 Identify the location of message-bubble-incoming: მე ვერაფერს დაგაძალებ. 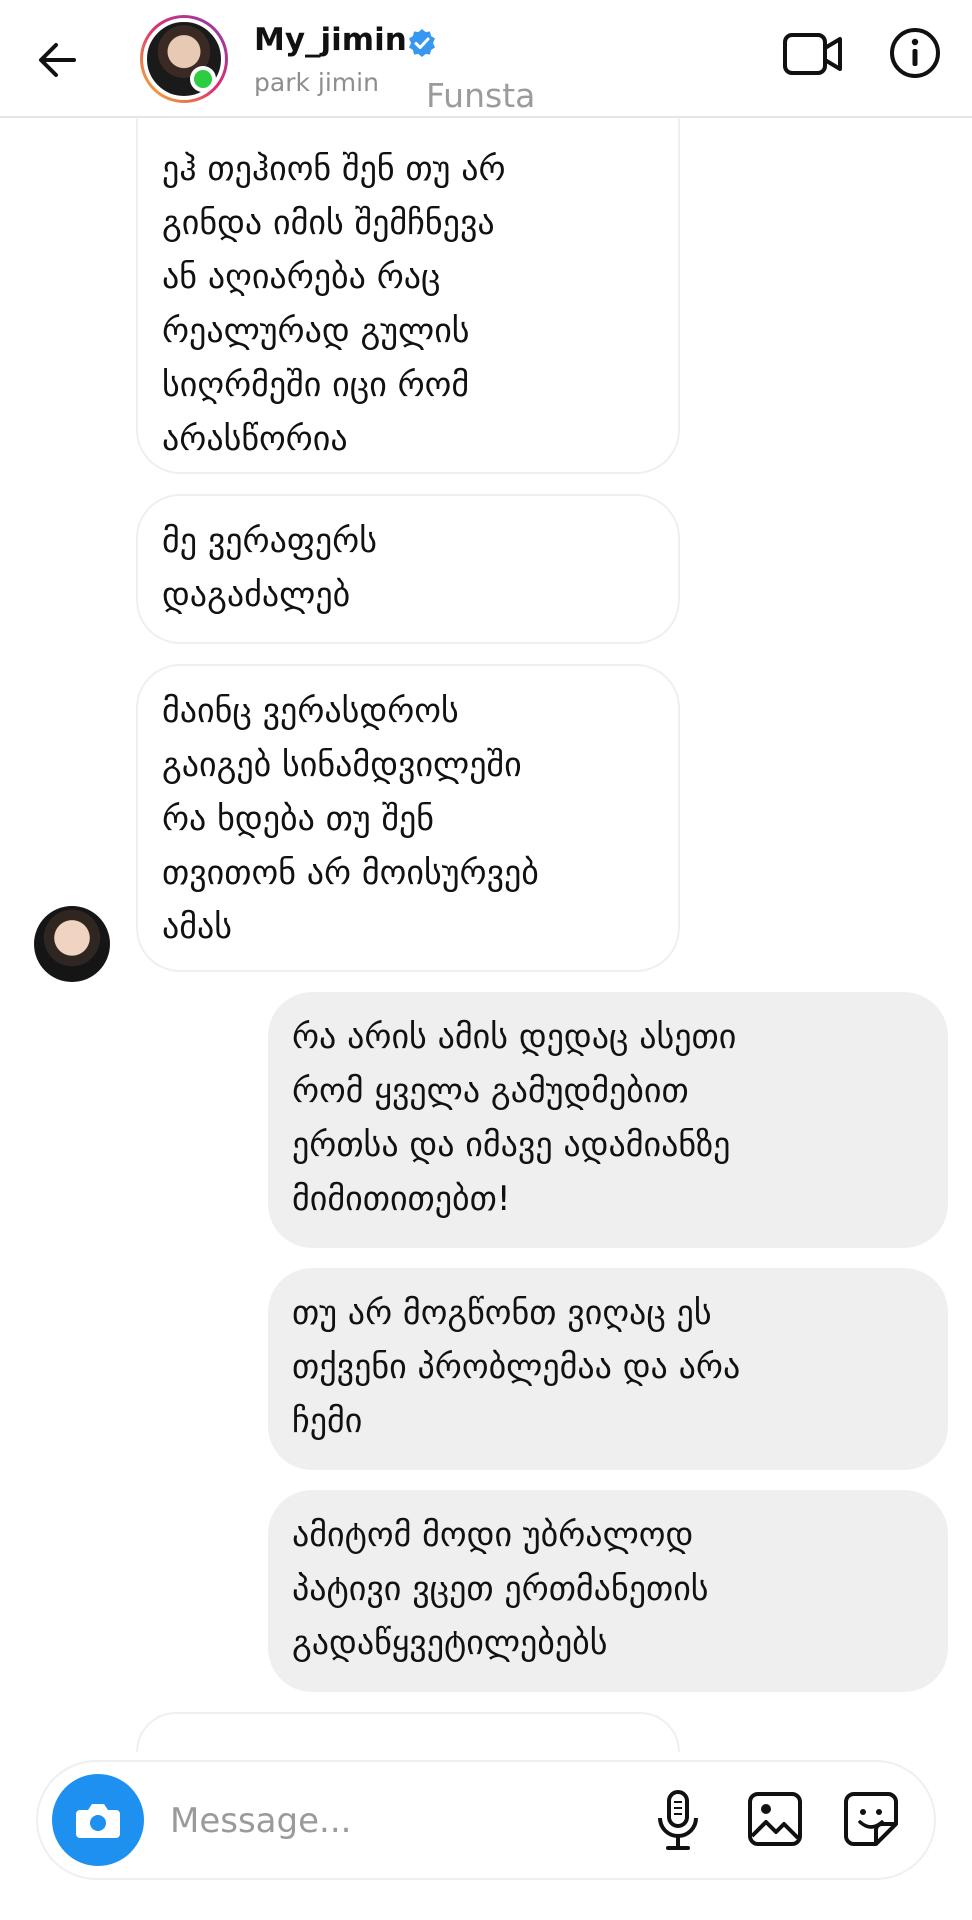
(408, 569).